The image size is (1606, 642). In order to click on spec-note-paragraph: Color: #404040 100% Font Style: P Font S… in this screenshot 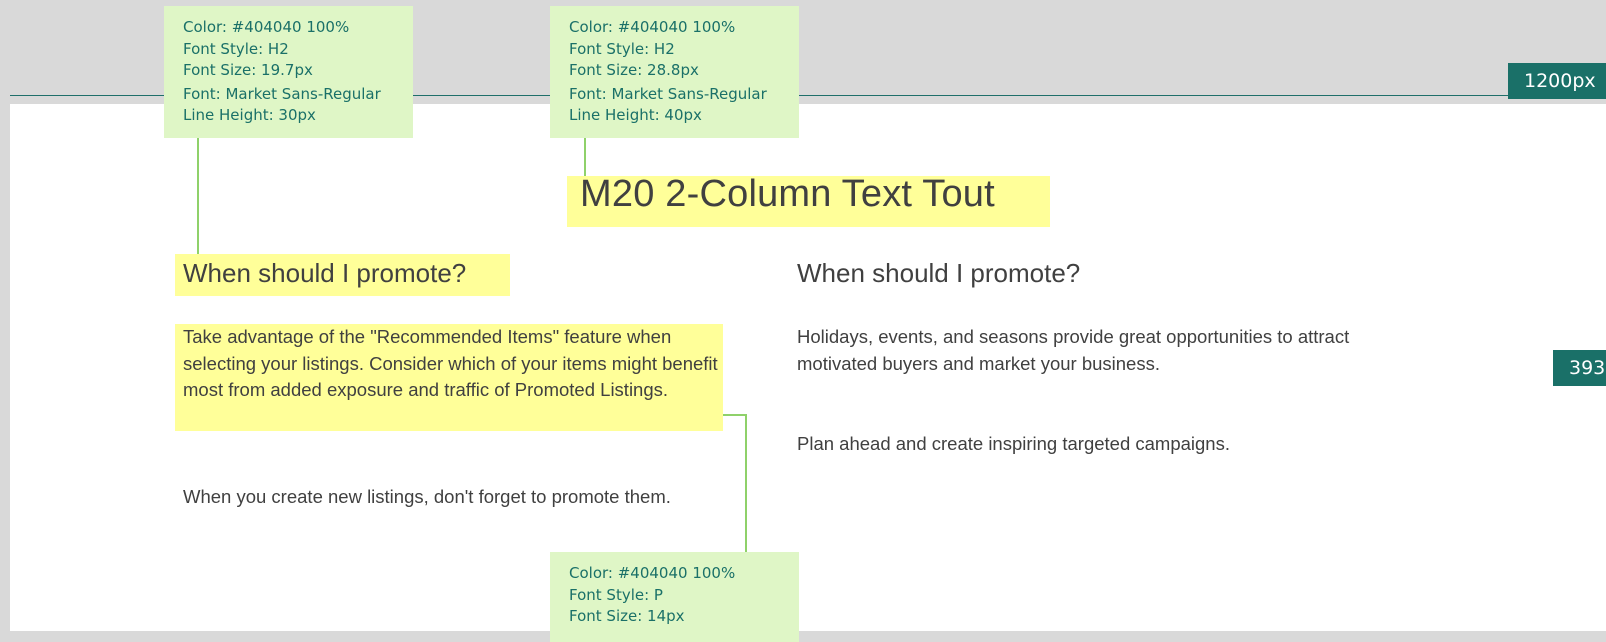, I will do `click(674, 597)`.